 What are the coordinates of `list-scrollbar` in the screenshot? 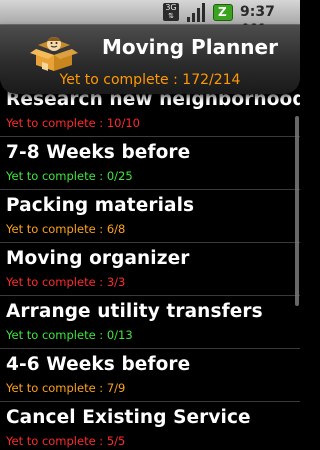 It's located at (297, 211).